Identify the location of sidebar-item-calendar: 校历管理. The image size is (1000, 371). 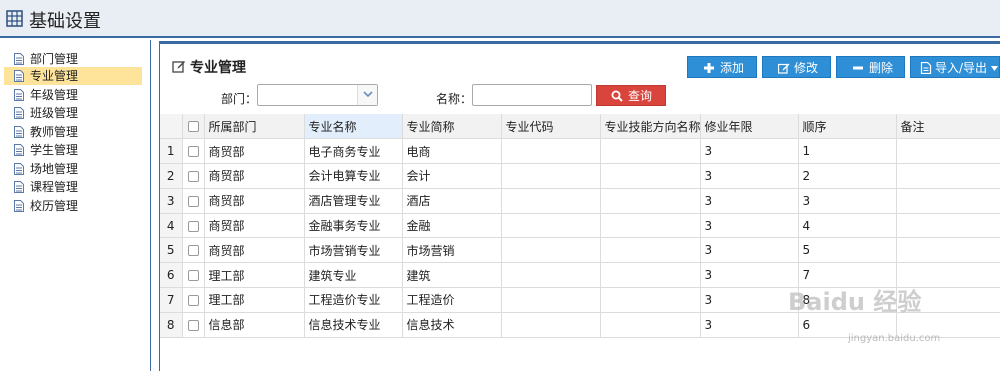
(73, 206).